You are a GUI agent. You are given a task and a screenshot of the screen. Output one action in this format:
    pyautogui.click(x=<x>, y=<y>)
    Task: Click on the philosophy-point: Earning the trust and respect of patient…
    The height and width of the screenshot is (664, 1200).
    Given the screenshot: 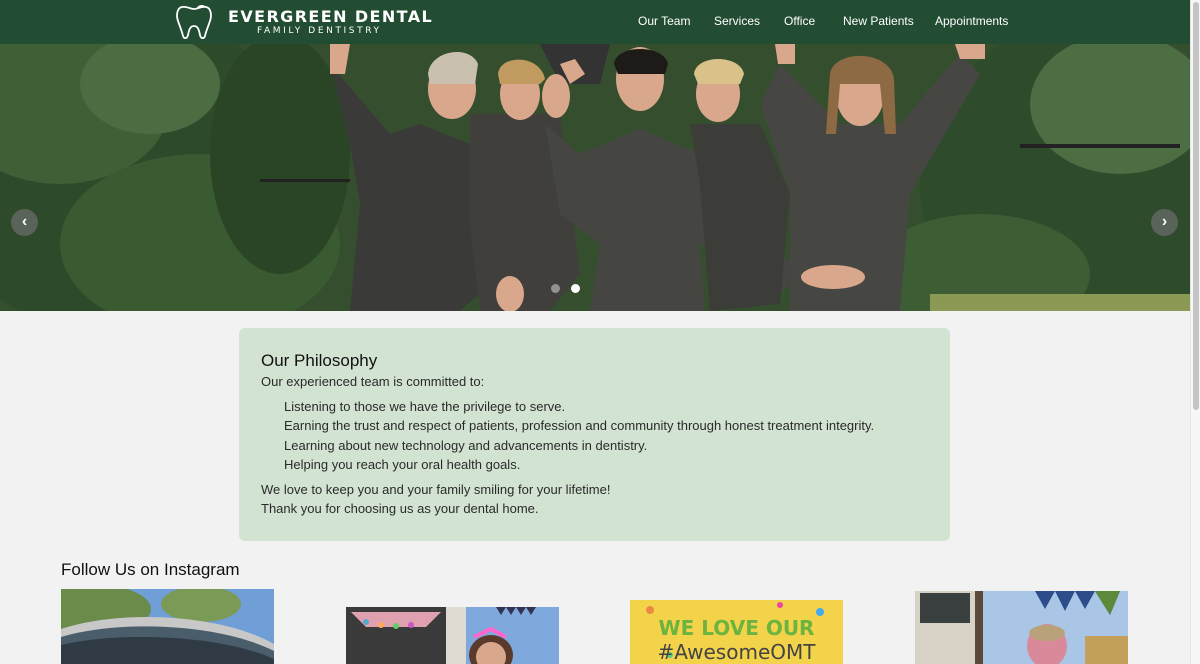 What is the action you would take?
    pyautogui.click(x=579, y=425)
    